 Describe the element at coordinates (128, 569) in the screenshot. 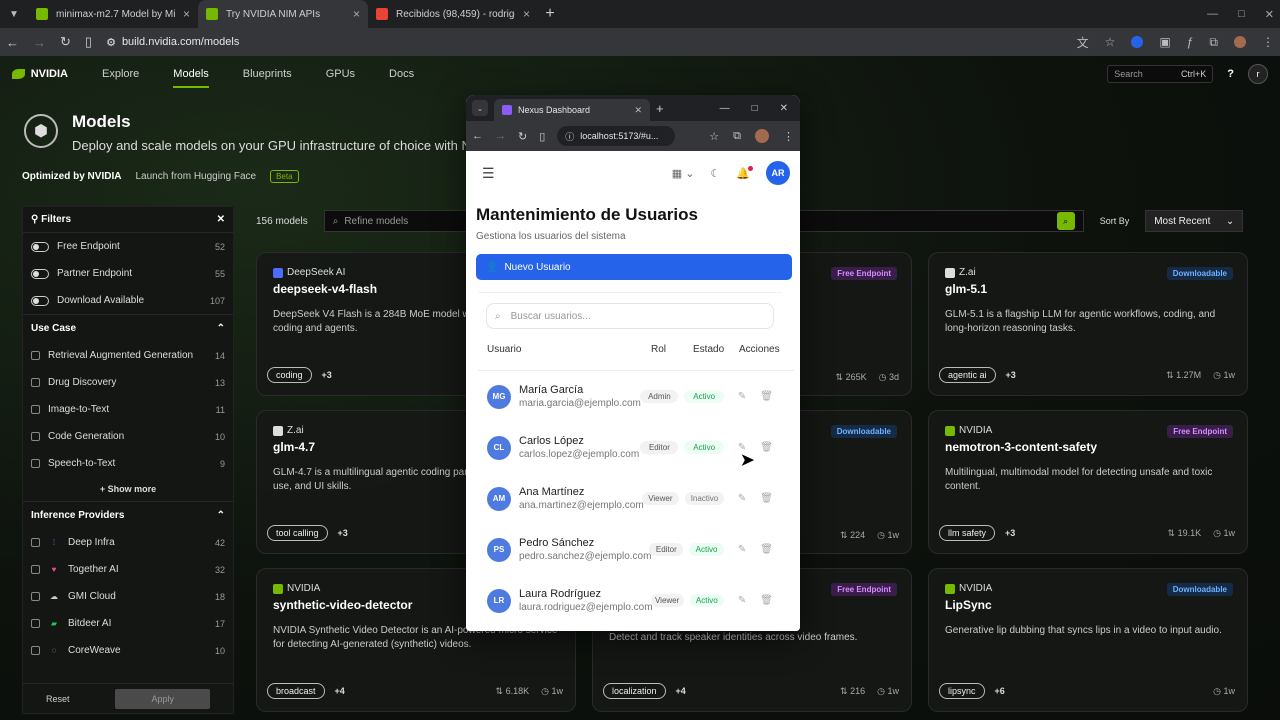

I see `provider-option: ♥ Together AI 32` at that location.